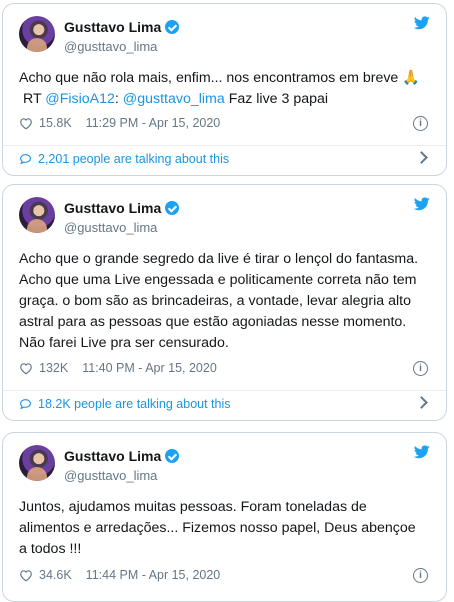  What do you see at coordinates (53, 368) in the screenshot?
I see `like-count: 132K` at bounding box center [53, 368].